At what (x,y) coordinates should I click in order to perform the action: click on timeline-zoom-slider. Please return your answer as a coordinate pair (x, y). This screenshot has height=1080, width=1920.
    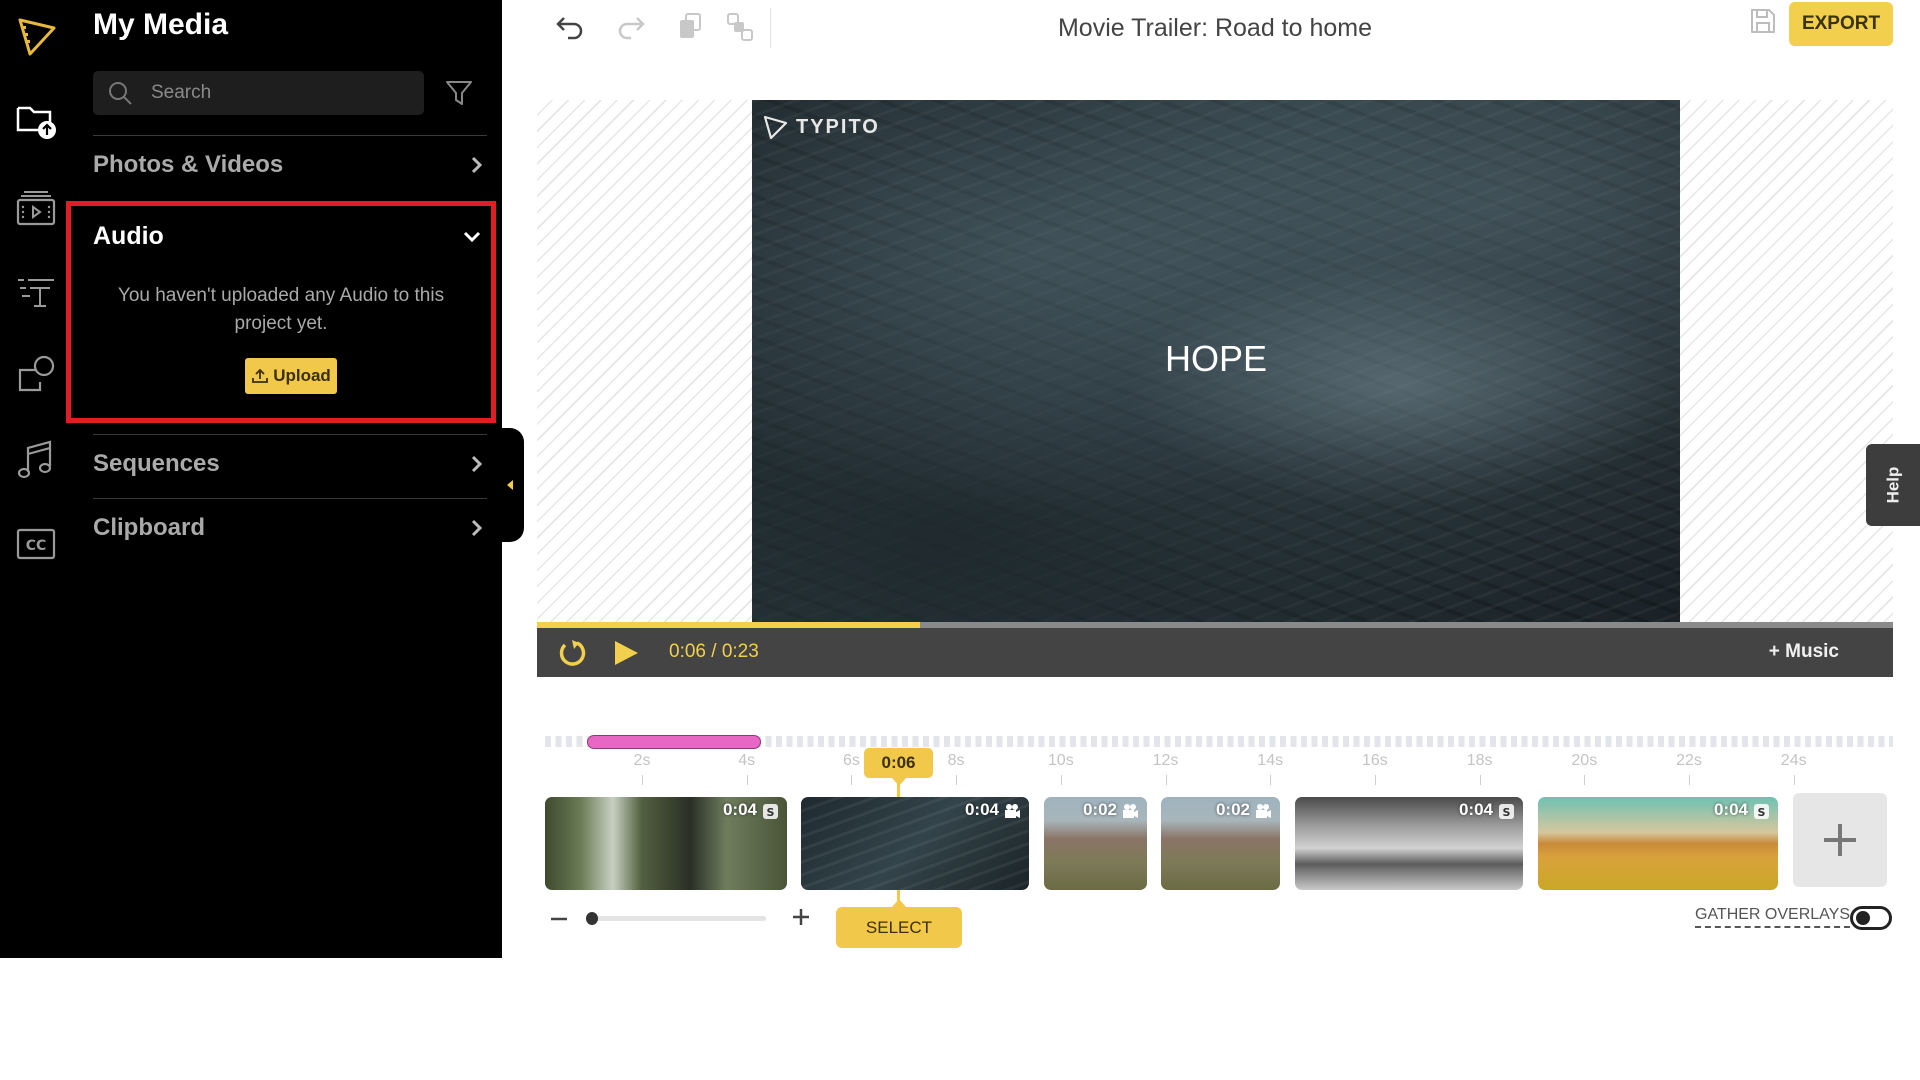
    Looking at the image, I should click on (676, 918).